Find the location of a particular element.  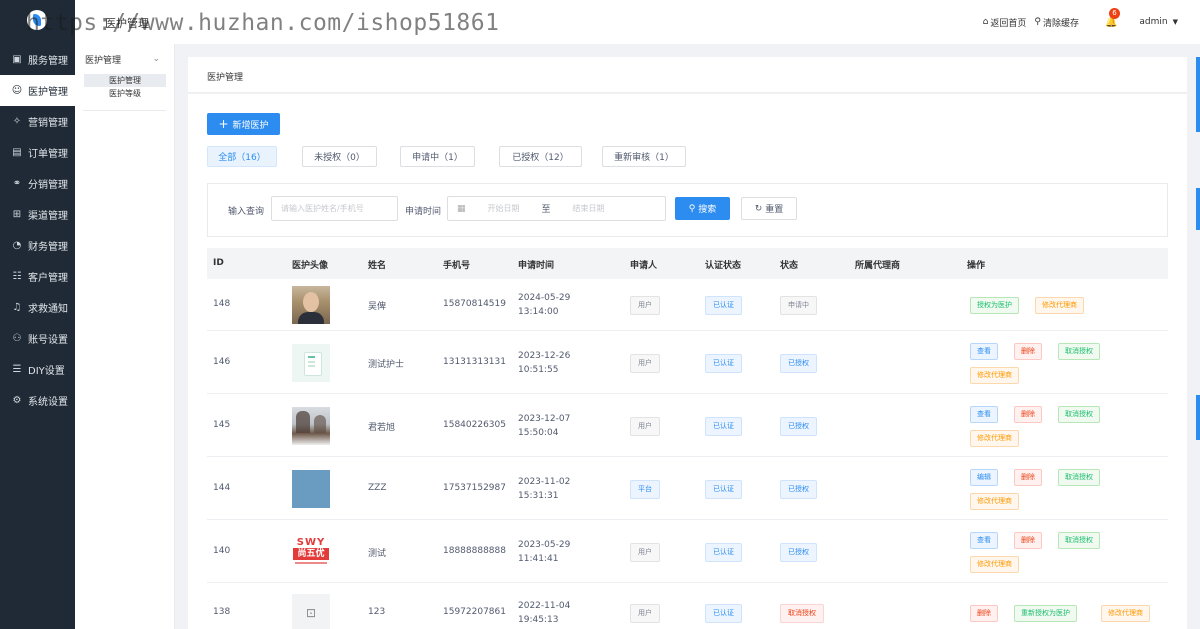

sidebar-item-4: ▤ 订单管理 is located at coordinates (37, 152).